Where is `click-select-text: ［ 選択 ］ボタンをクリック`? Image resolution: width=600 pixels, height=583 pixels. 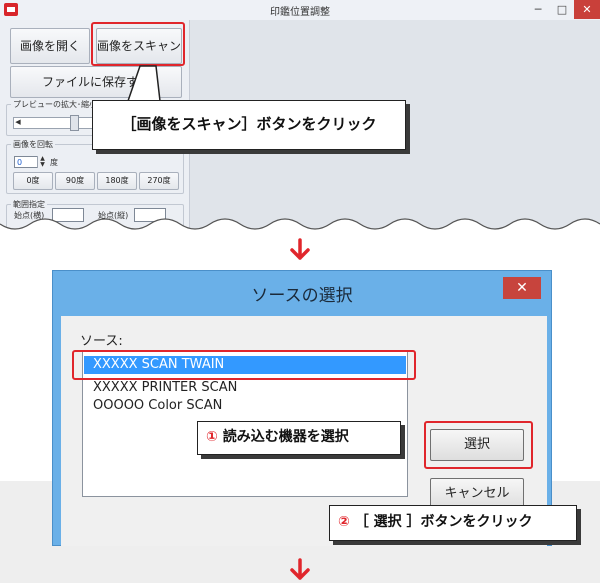 click-select-text: ［ 選択 ］ボタンをクリック is located at coordinates (443, 522).